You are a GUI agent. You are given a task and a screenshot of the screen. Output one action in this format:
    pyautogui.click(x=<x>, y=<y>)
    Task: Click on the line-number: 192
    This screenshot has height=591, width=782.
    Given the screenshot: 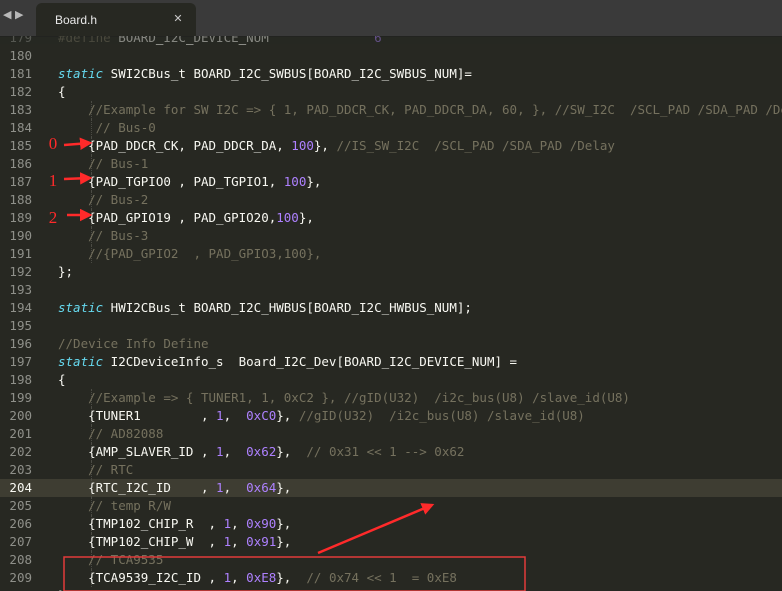 What is the action you would take?
    pyautogui.click(x=20, y=271)
    